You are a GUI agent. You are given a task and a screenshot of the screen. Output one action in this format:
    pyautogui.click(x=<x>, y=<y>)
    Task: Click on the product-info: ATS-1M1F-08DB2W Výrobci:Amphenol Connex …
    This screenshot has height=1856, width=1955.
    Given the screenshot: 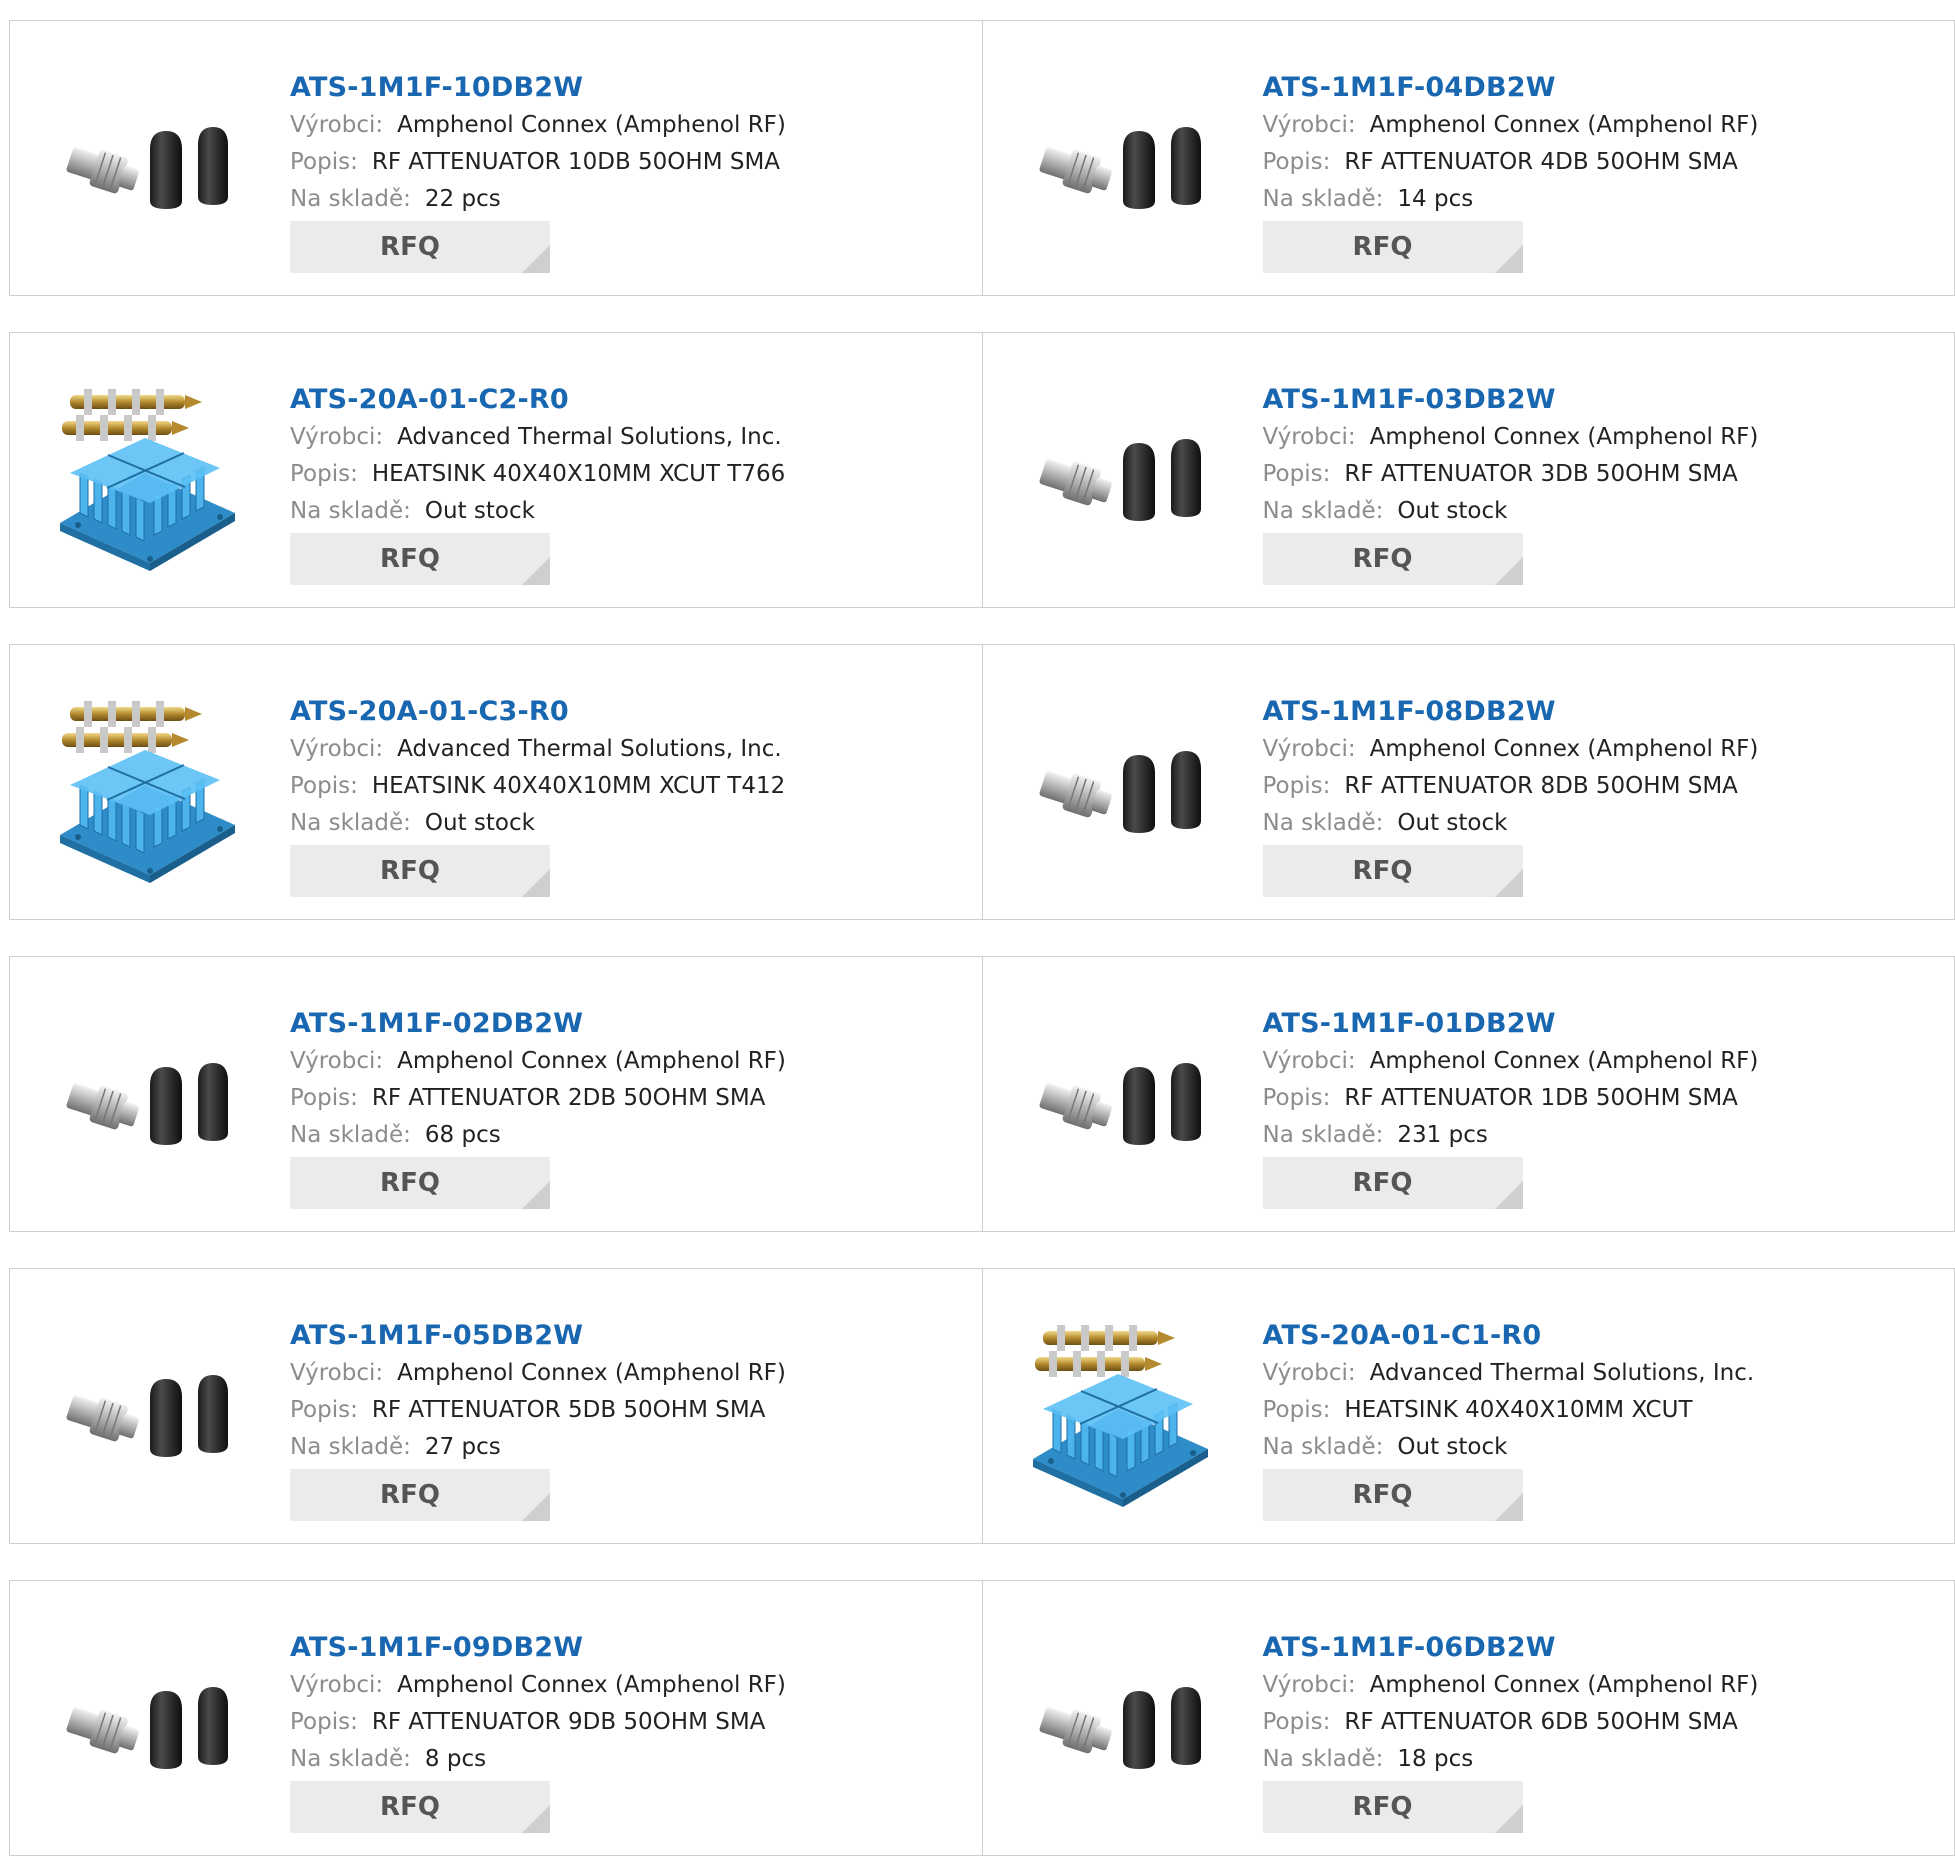 What is the action you would take?
    pyautogui.click(x=1511, y=767)
    